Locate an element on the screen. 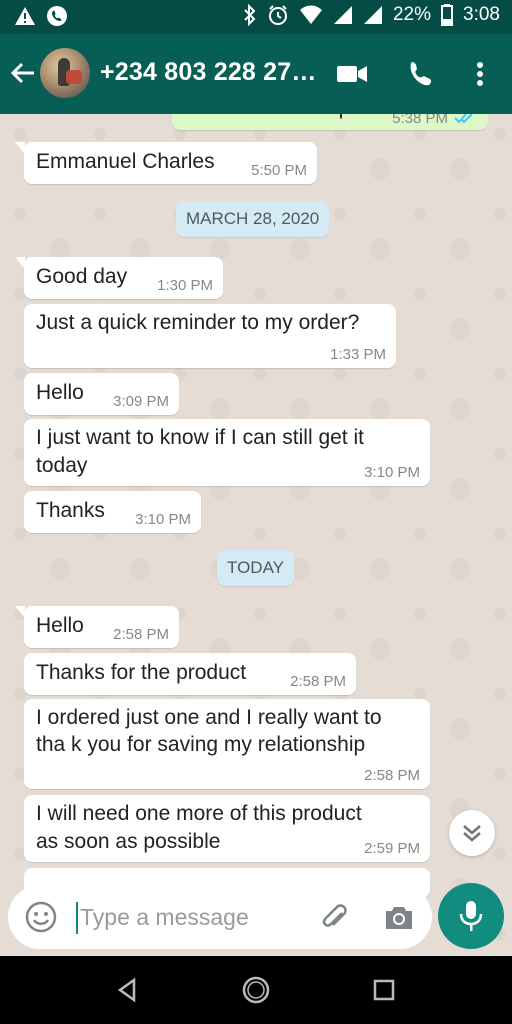 The width and height of the screenshot is (512, 1024). signal-icon is located at coordinates (342, 15).